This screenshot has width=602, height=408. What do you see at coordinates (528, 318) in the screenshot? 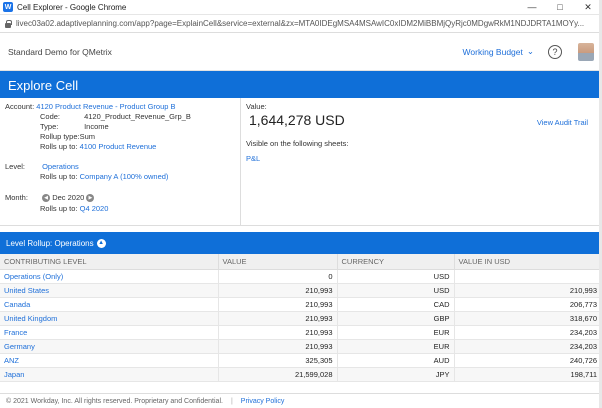
I see `value-usd-cell: 318,670` at bounding box center [528, 318].